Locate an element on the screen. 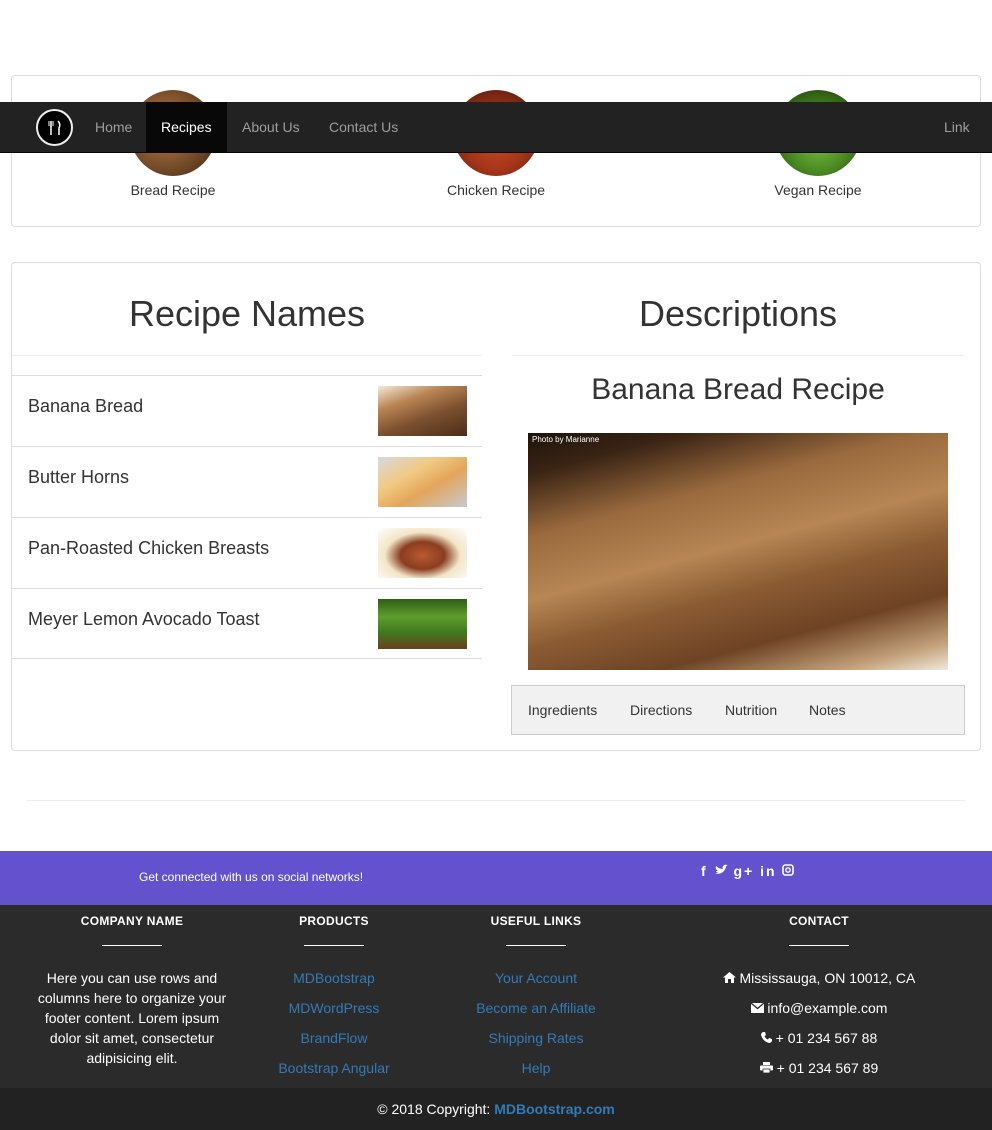  phone-line: + 01 234 567 88 is located at coordinates (819, 1038).